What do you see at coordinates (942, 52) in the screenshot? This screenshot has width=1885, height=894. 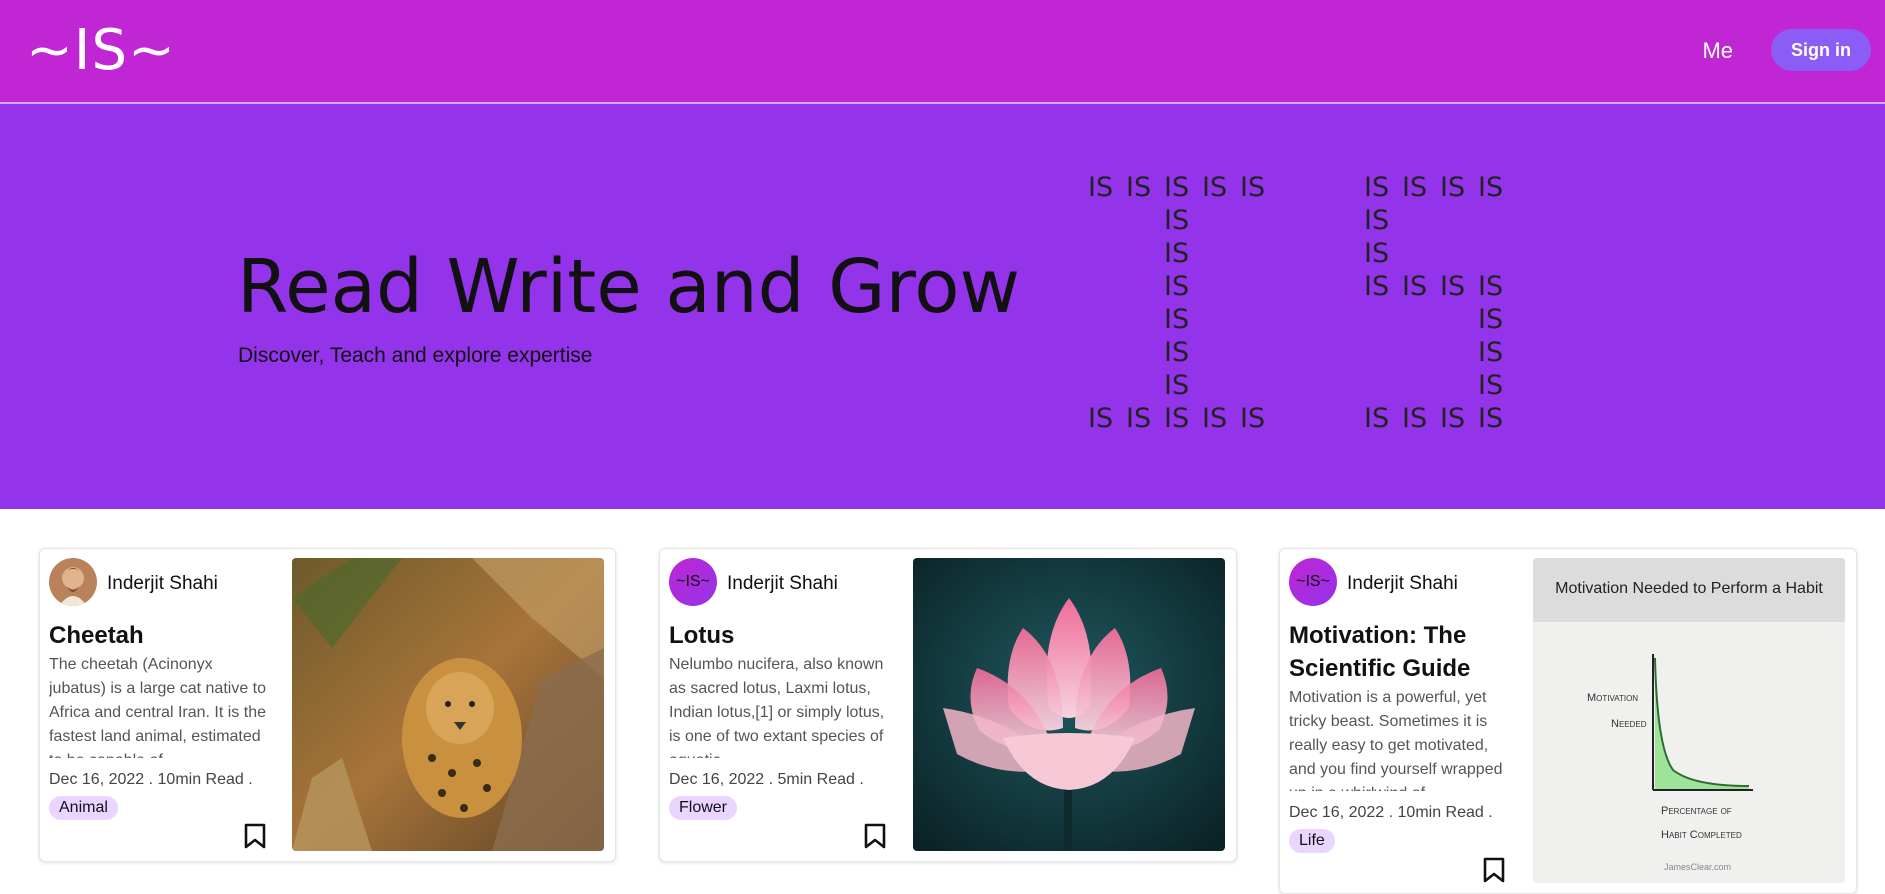 I see `top-navbar: ~IS~ Me Sign in` at bounding box center [942, 52].